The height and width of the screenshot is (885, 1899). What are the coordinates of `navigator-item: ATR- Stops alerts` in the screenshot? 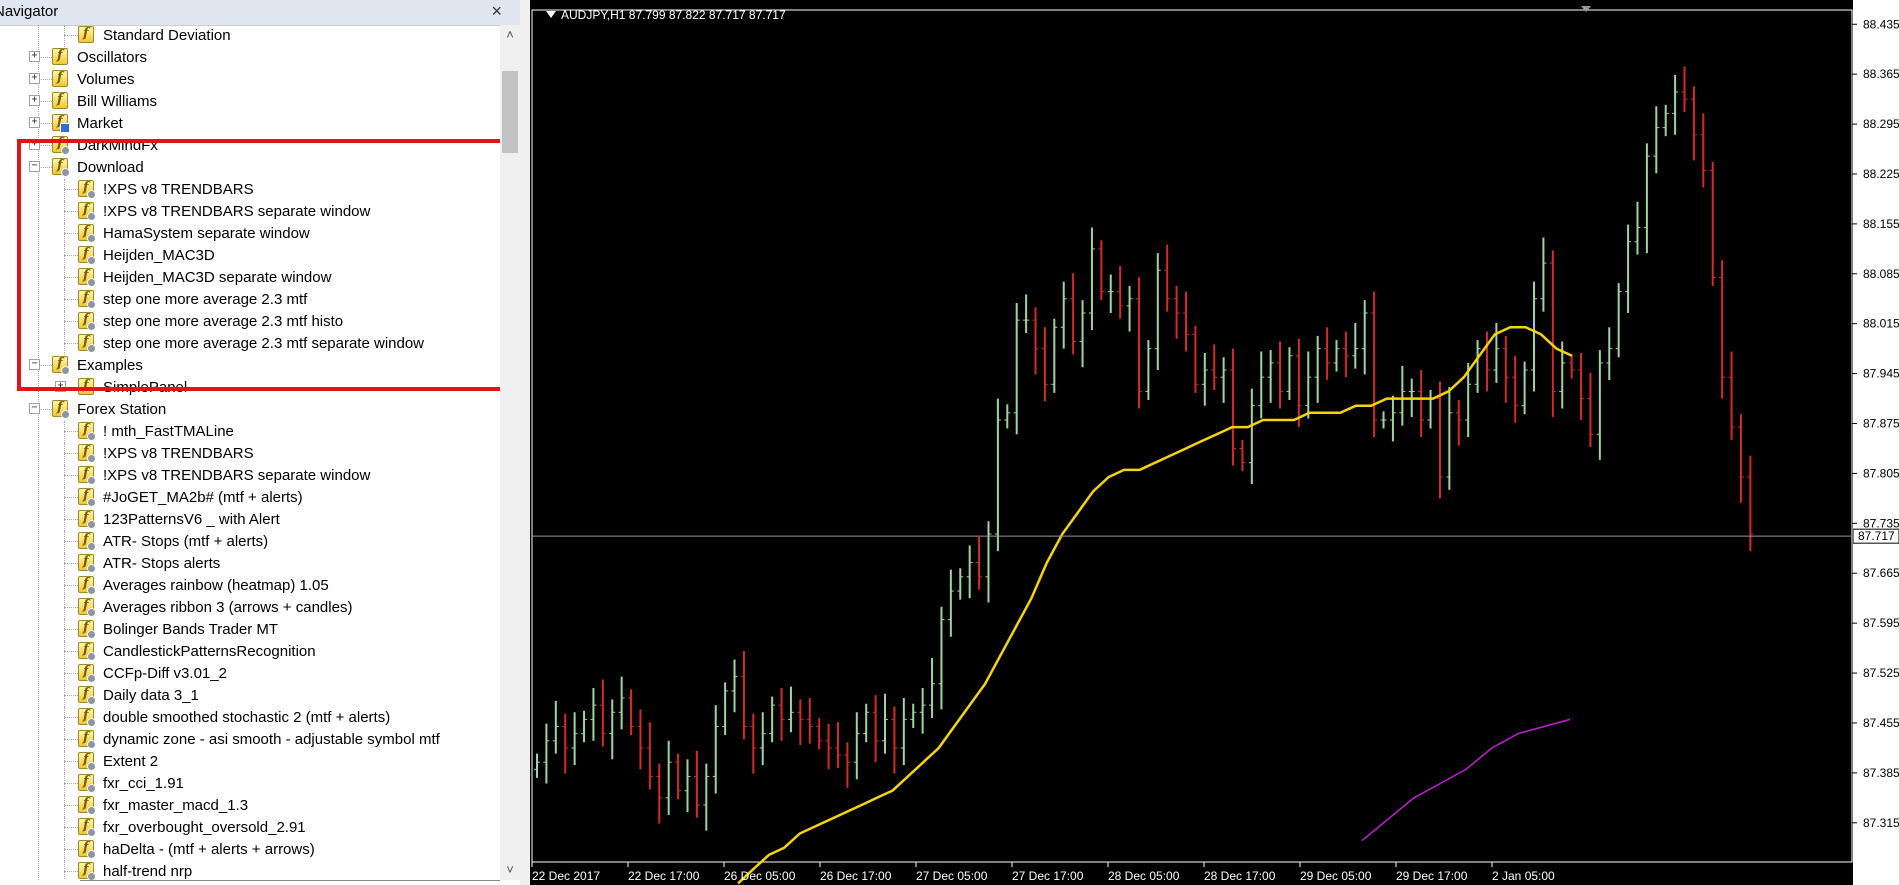 It's located at (249, 564).